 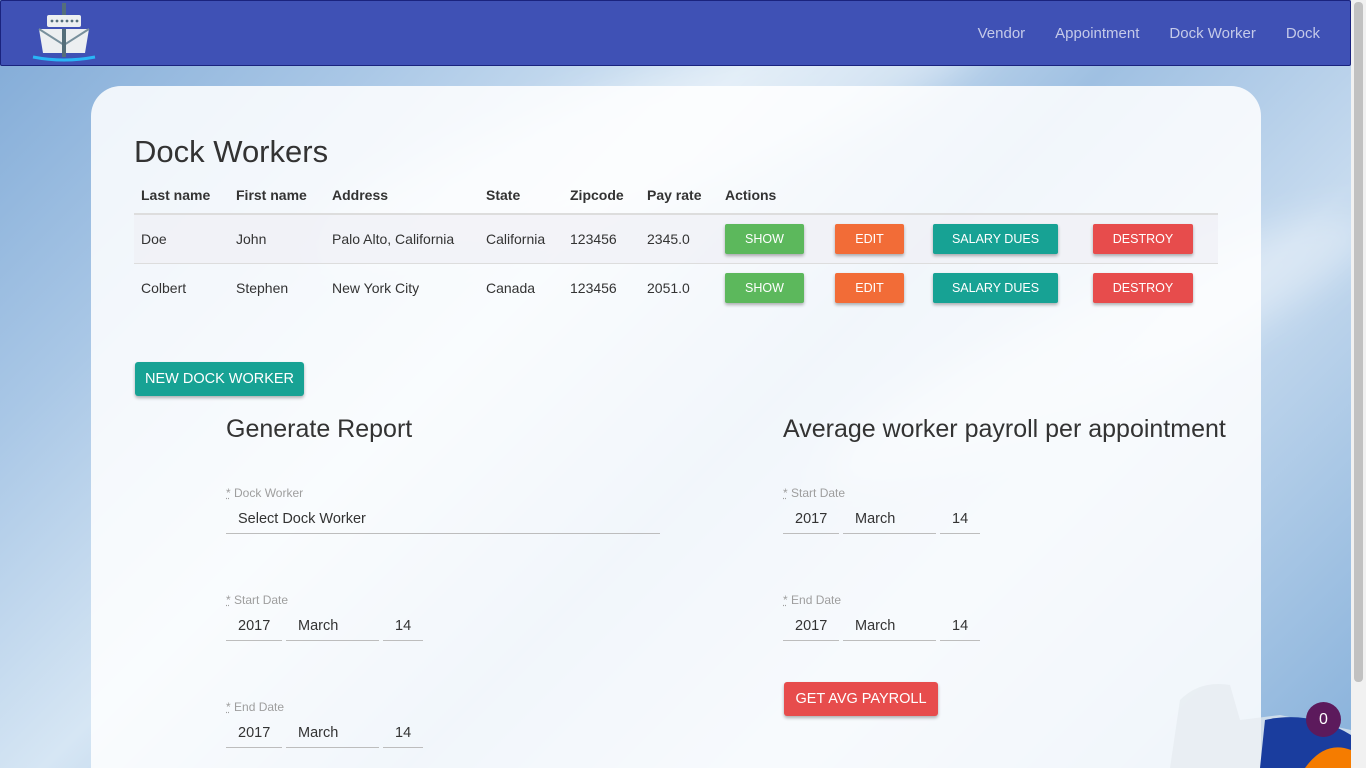 What do you see at coordinates (164, 287) in the screenshot?
I see `cell-last-name: Colbert` at bounding box center [164, 287].